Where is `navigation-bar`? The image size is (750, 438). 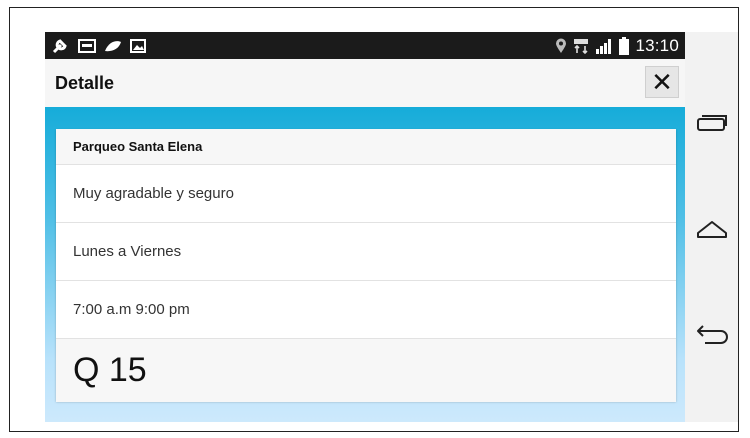 navigation-bar is located at coordinates (711, 227).